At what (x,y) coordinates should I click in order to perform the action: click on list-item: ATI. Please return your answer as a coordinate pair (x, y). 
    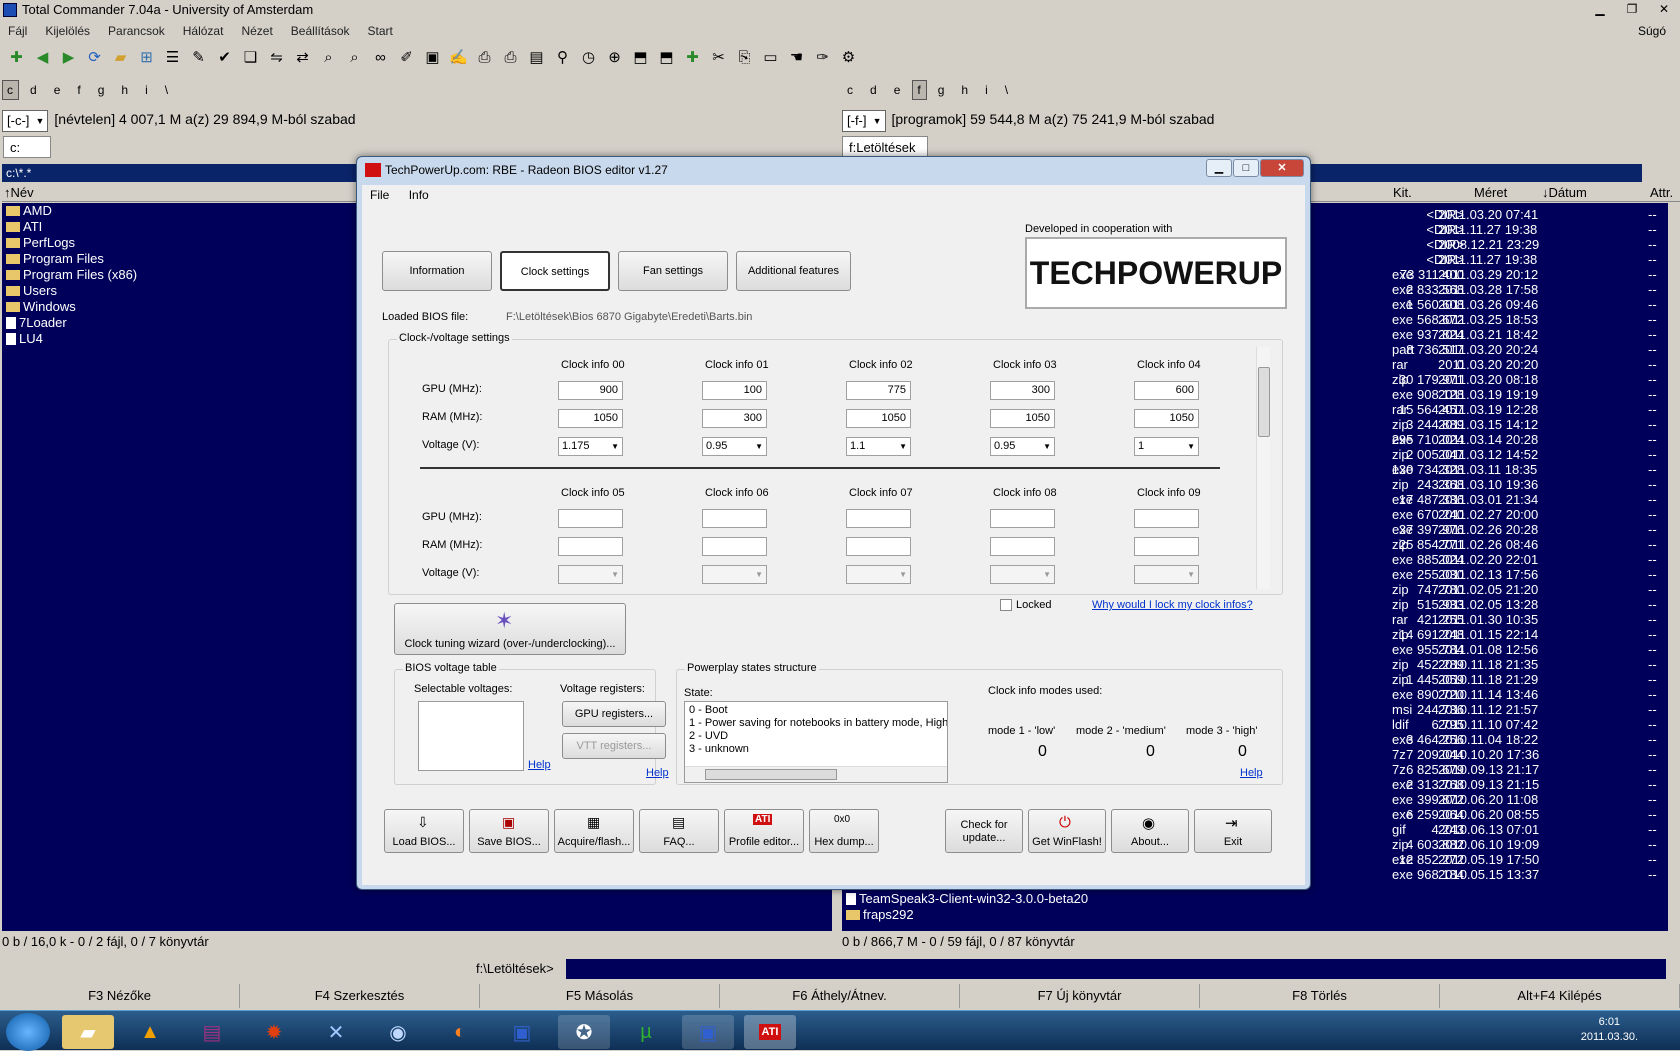
    Looking at the image, I should click on (24, 227).